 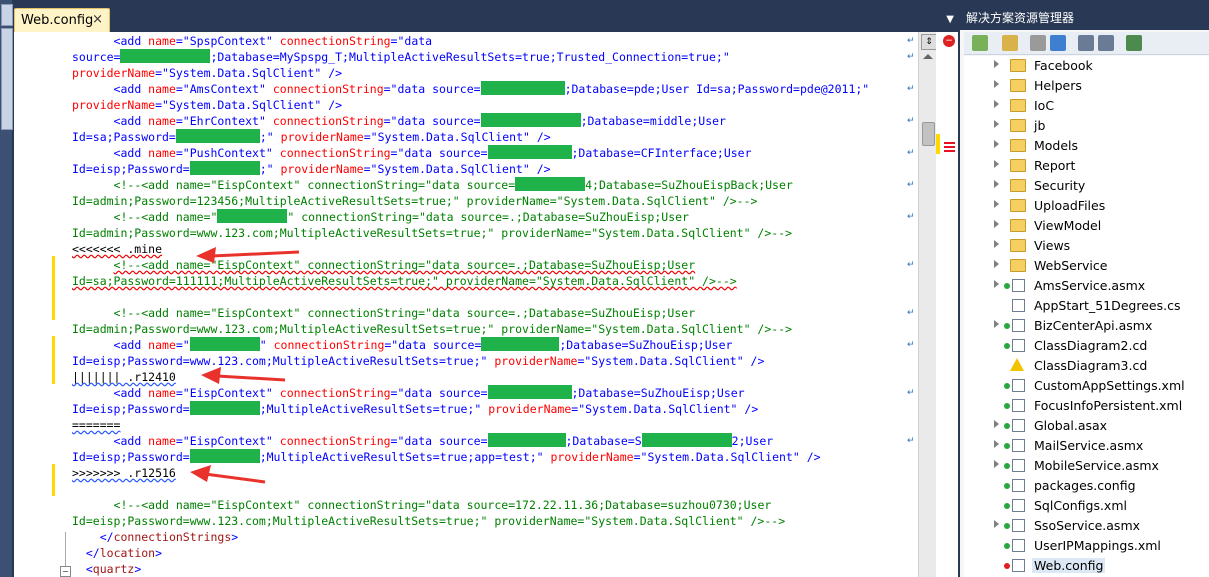 What do you see at coordinates (106, 537) in the screenshot?
I see `code-token: </` at bounding box center [106, 537].